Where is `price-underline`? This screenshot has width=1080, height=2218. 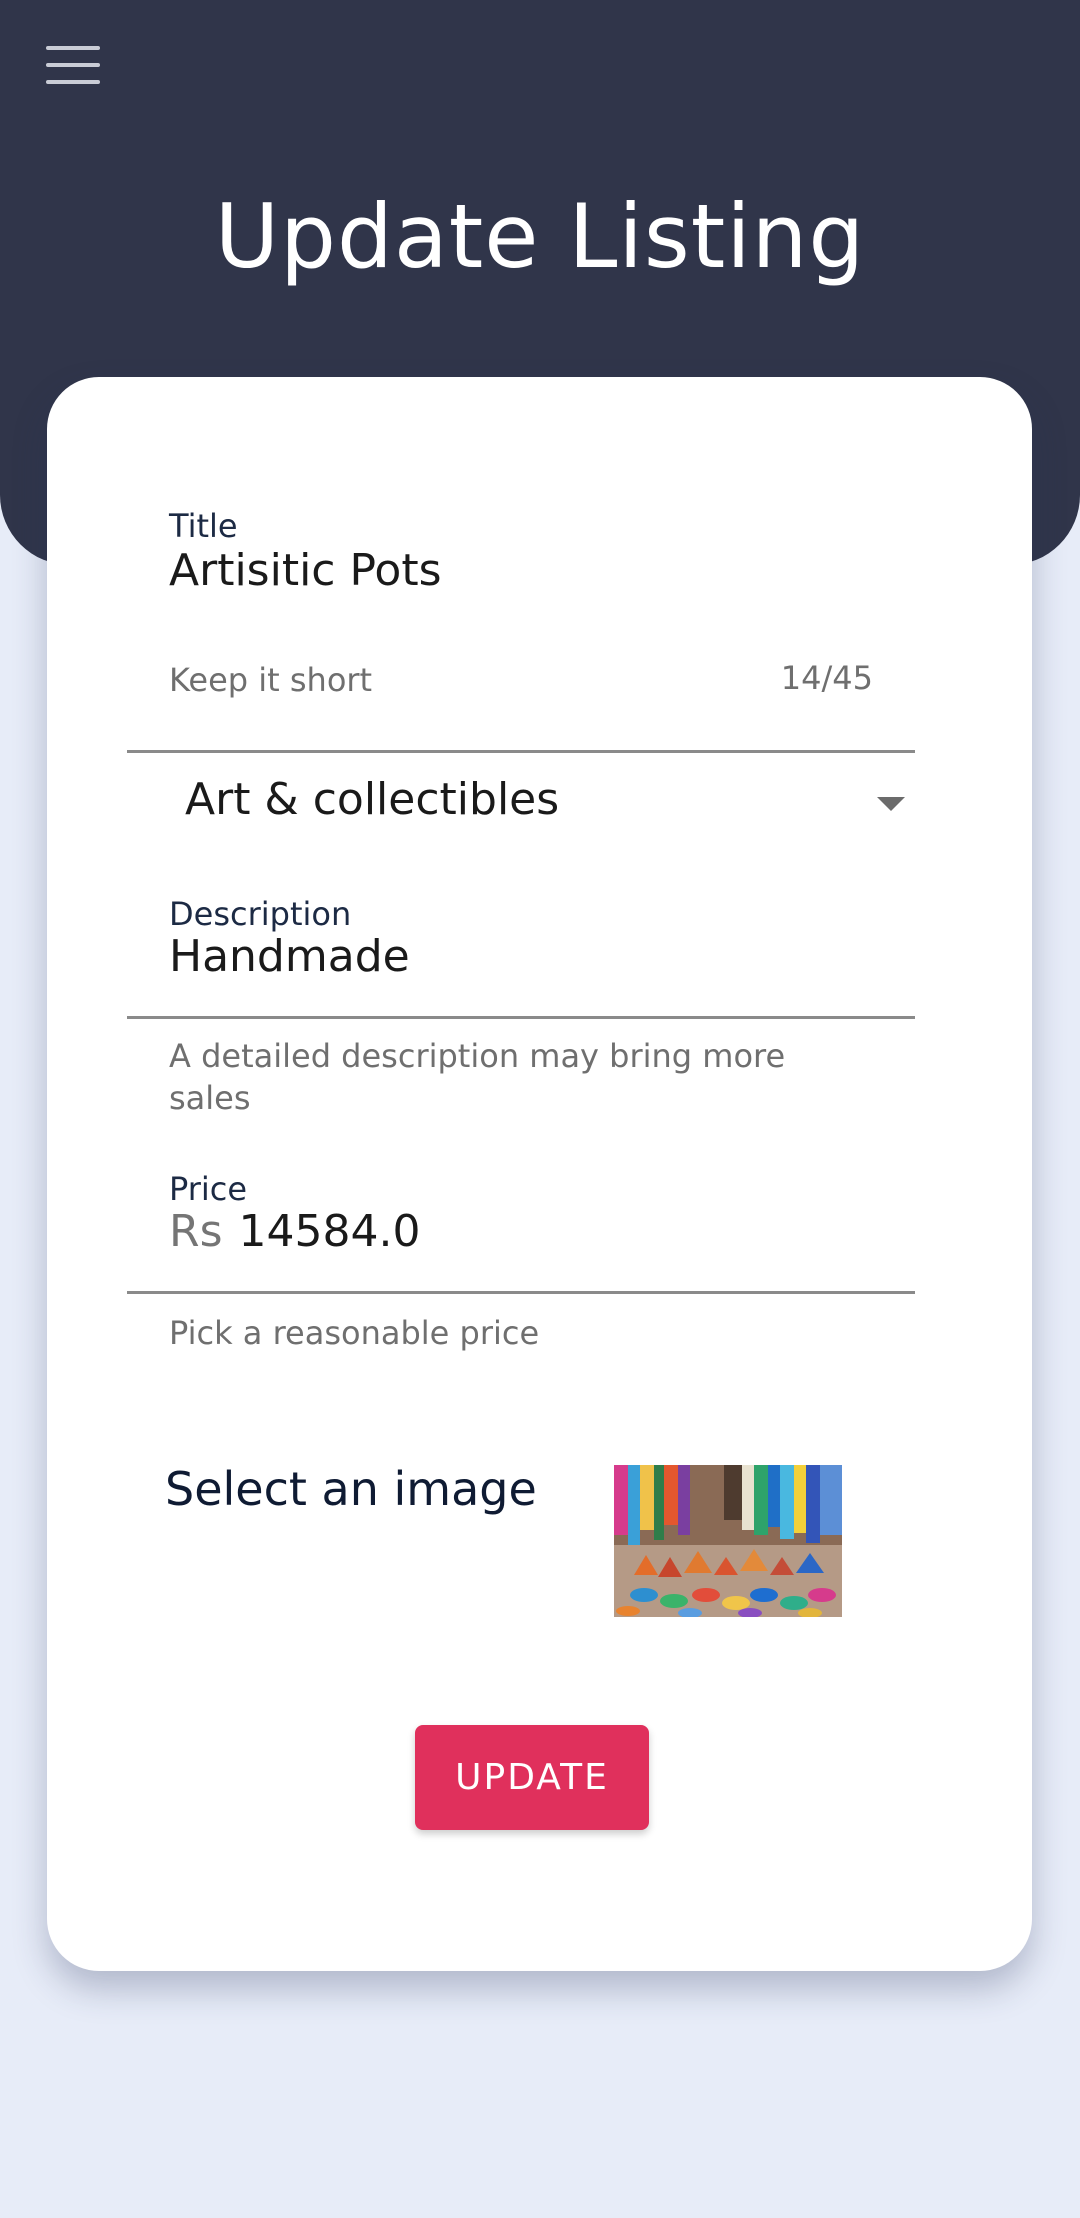
price-underline is located at coordinates (521, 1292).